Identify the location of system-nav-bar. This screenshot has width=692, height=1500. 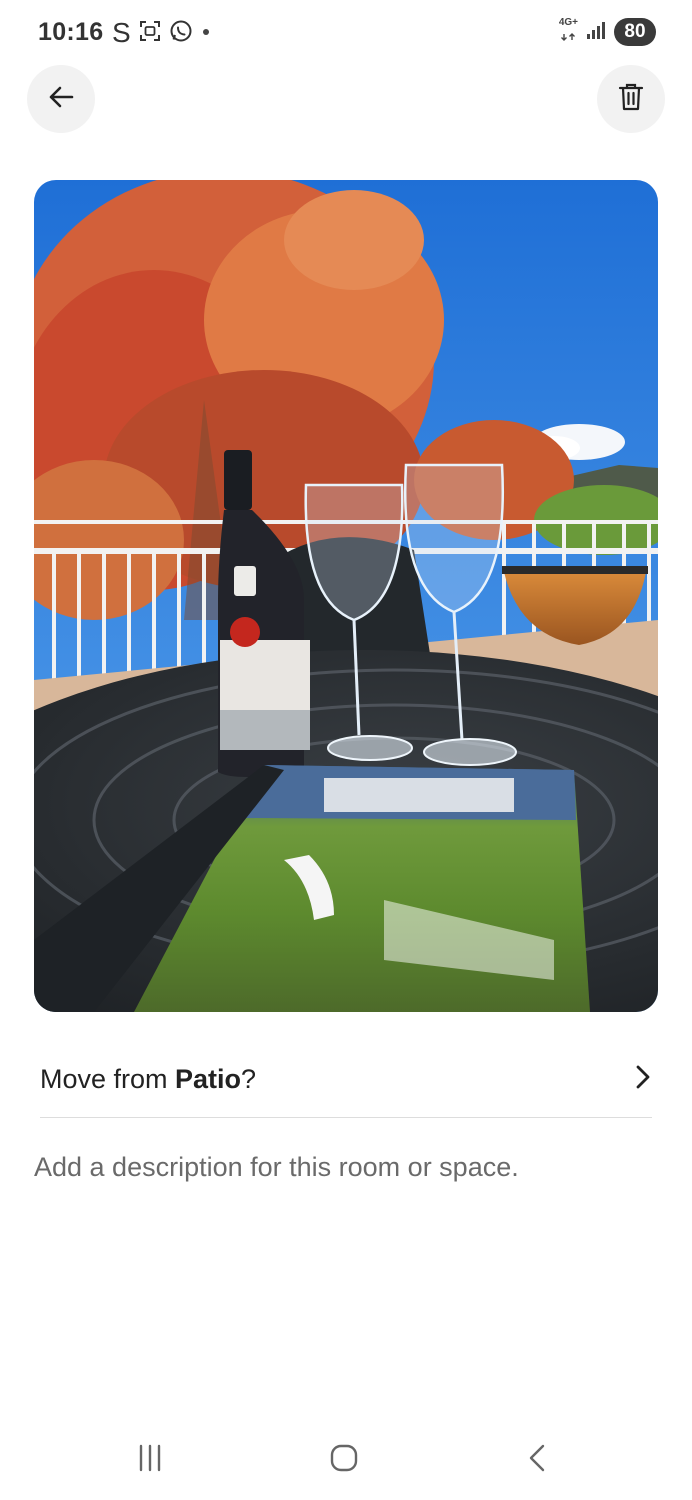
(346, 1460).